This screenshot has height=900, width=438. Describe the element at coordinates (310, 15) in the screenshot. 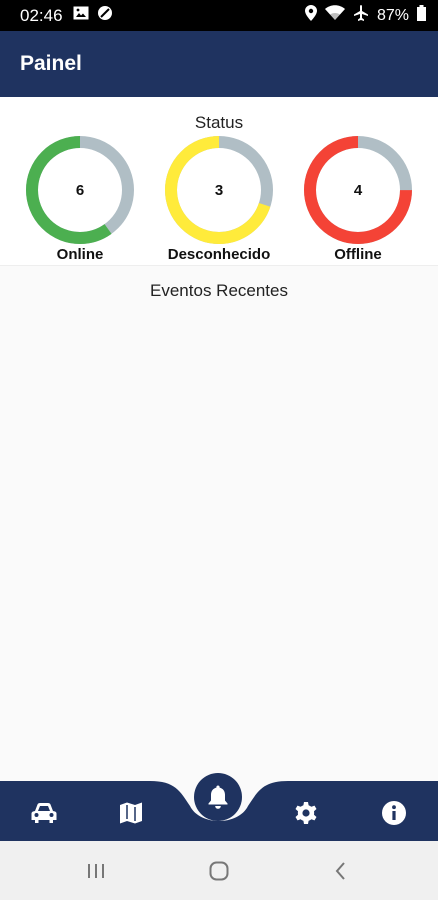

I see `location-icon` at that location.